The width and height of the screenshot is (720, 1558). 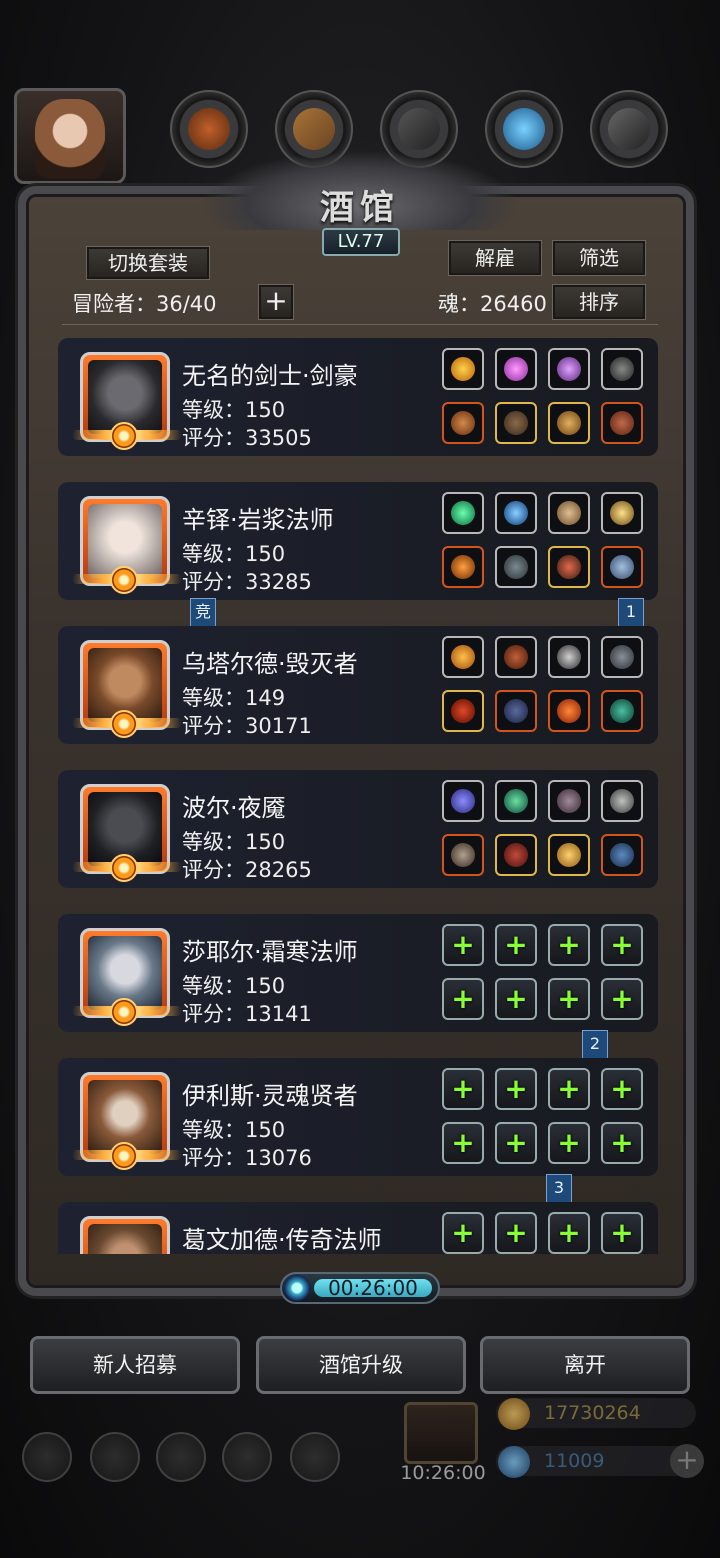 I want to click on hero-level: 等级：149, so click(x=234, y=698).